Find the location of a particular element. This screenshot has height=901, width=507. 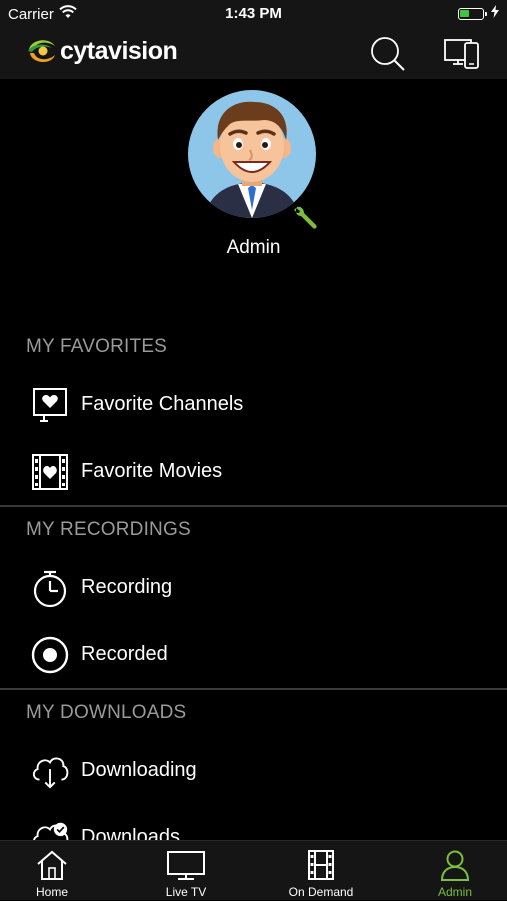

search-button is located at coordinates (388, 54).